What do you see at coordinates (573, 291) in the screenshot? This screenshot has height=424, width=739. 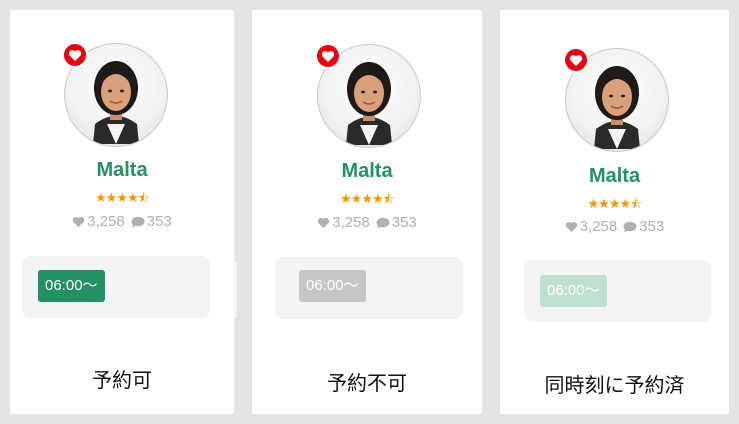 I see `time-slot-button-booked: 06:00〜` at bounding box center [573, 291].